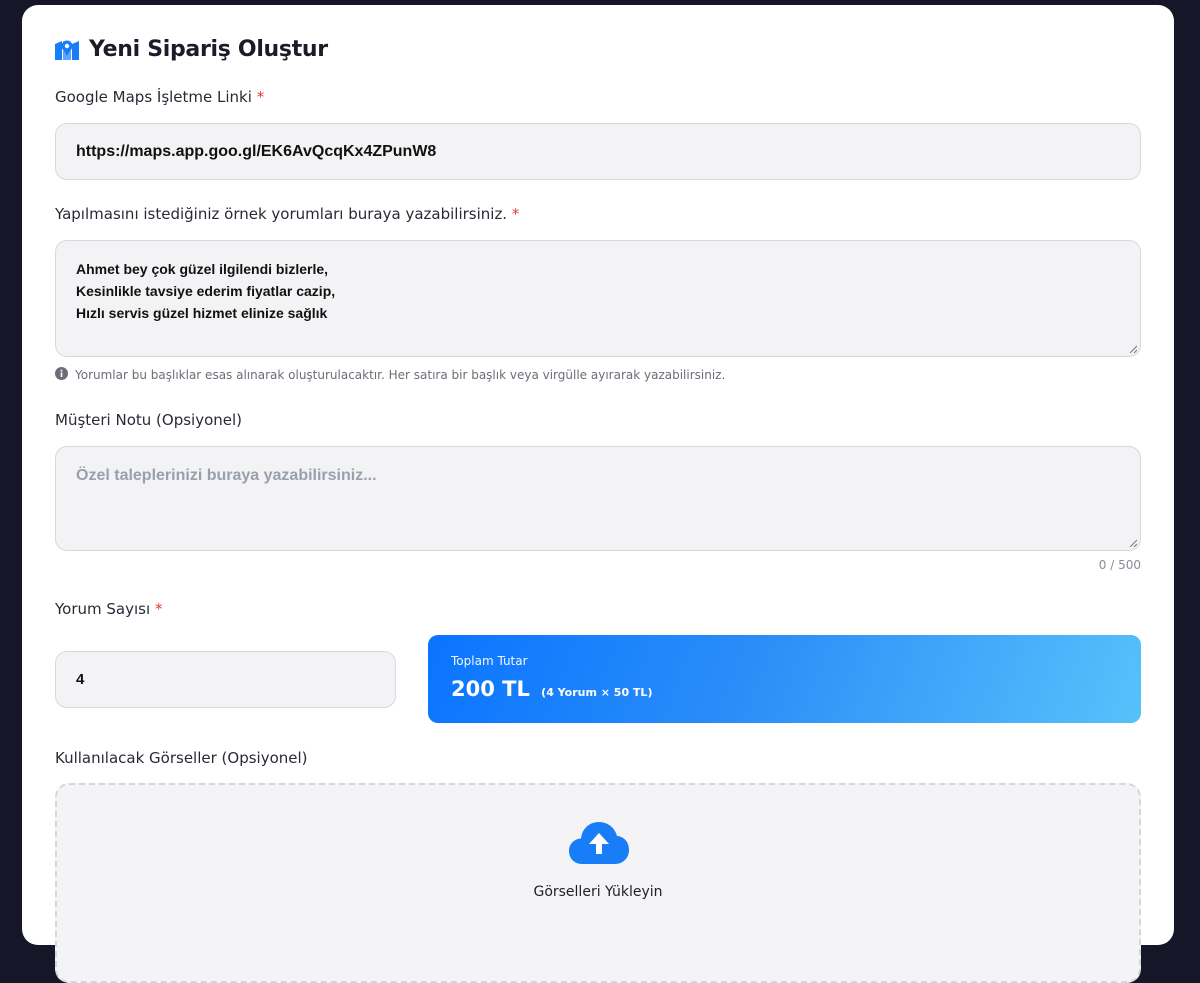 This screenshot has height=983, width=1200. What do you see at coordinates (149, 420) in the screenshot?
I see `customer-note-label: Müşteri Notu (Opsiyonel)` at bounding box center [149, 420].